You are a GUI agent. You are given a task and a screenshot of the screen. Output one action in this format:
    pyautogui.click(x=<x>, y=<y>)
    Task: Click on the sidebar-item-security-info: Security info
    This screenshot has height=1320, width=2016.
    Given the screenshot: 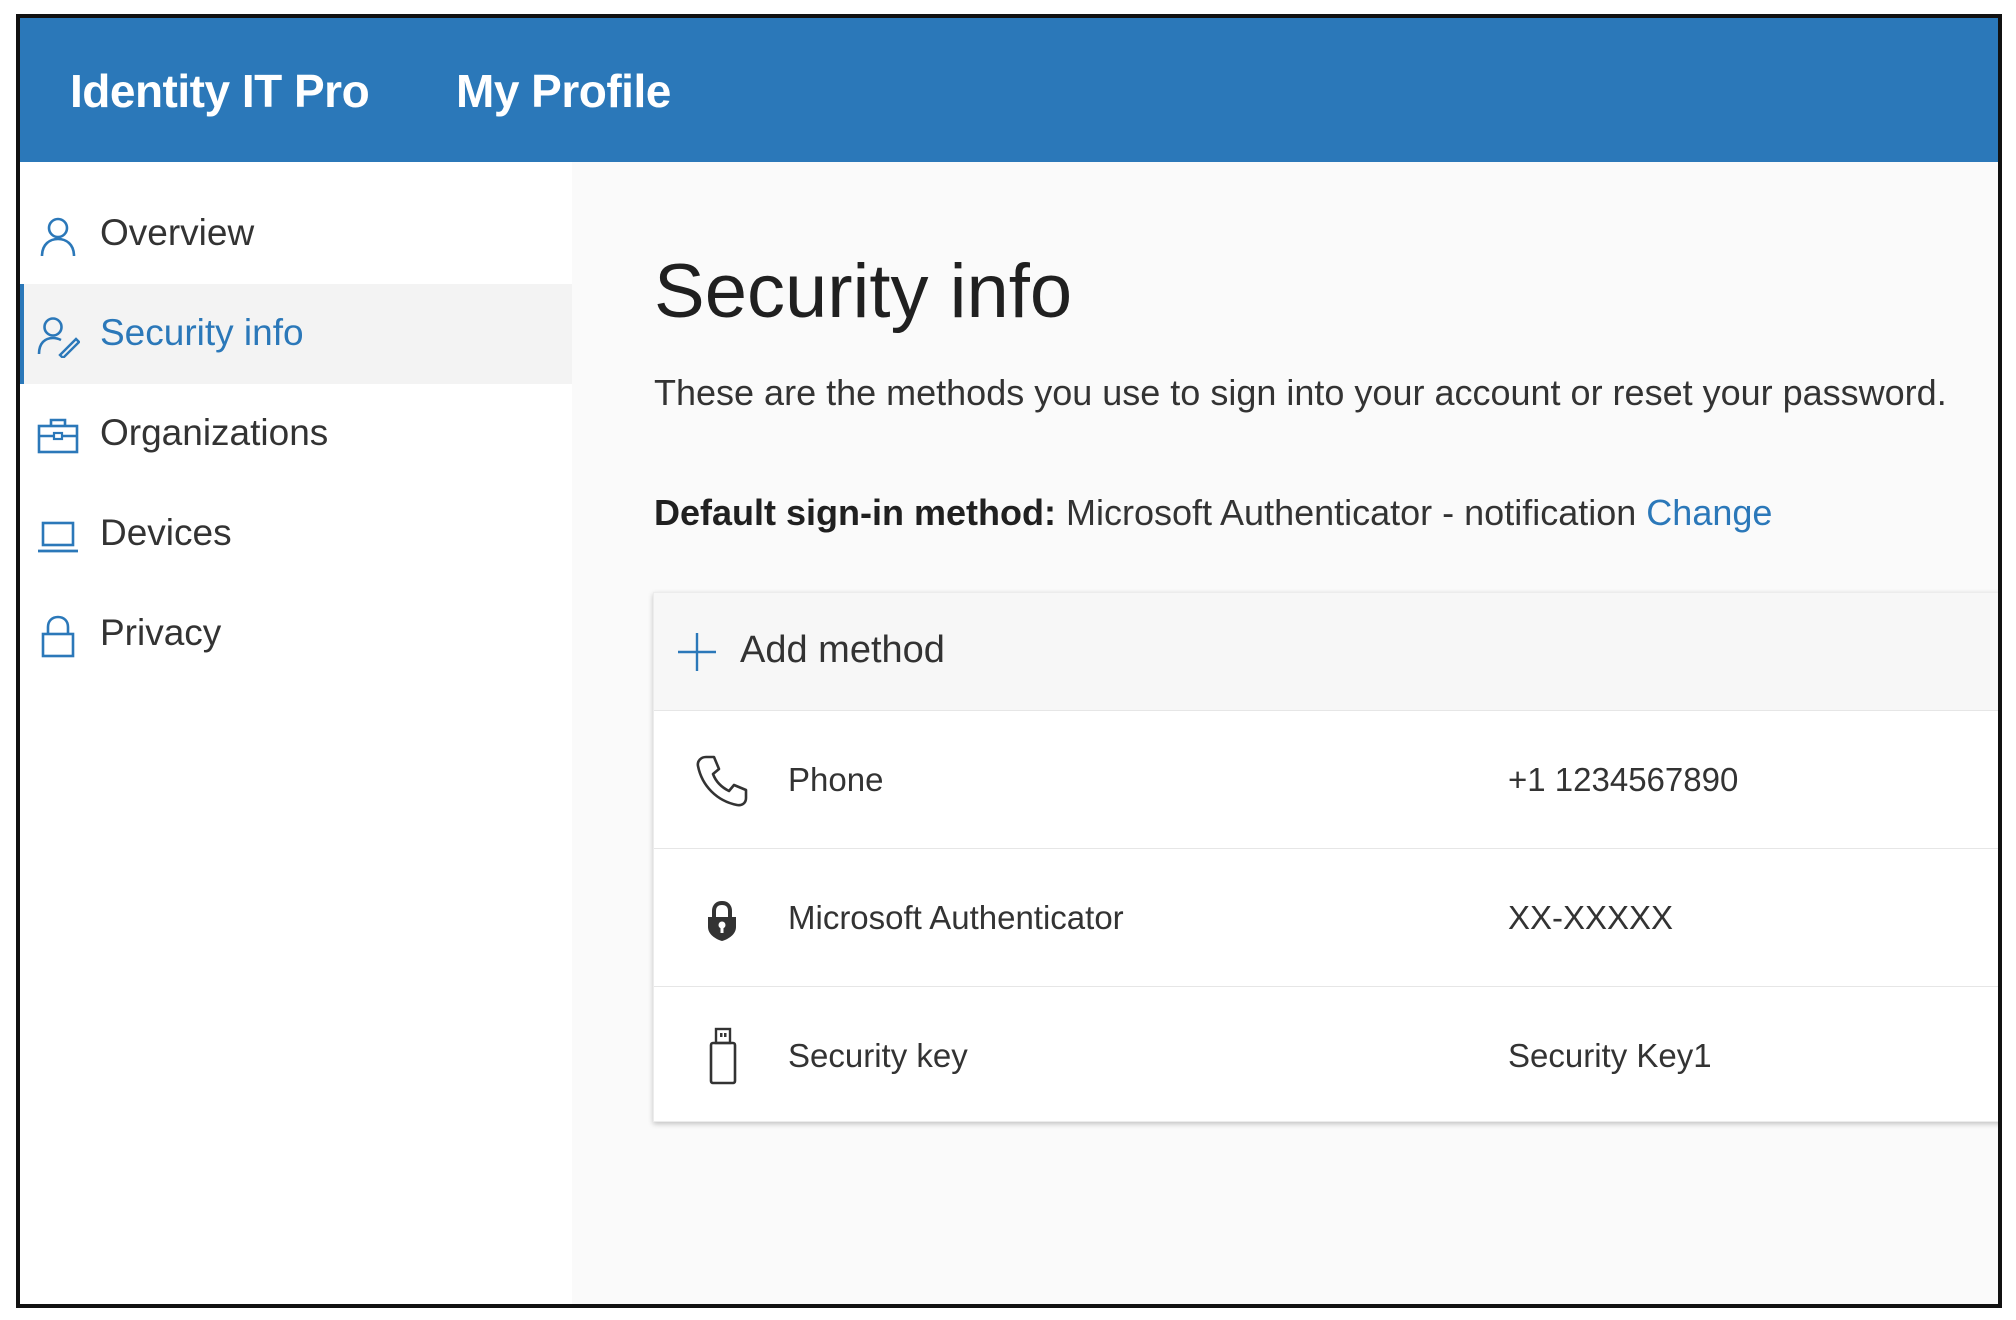 What is the action you would take?
    pyautogui.click(x=296, y=334)
    